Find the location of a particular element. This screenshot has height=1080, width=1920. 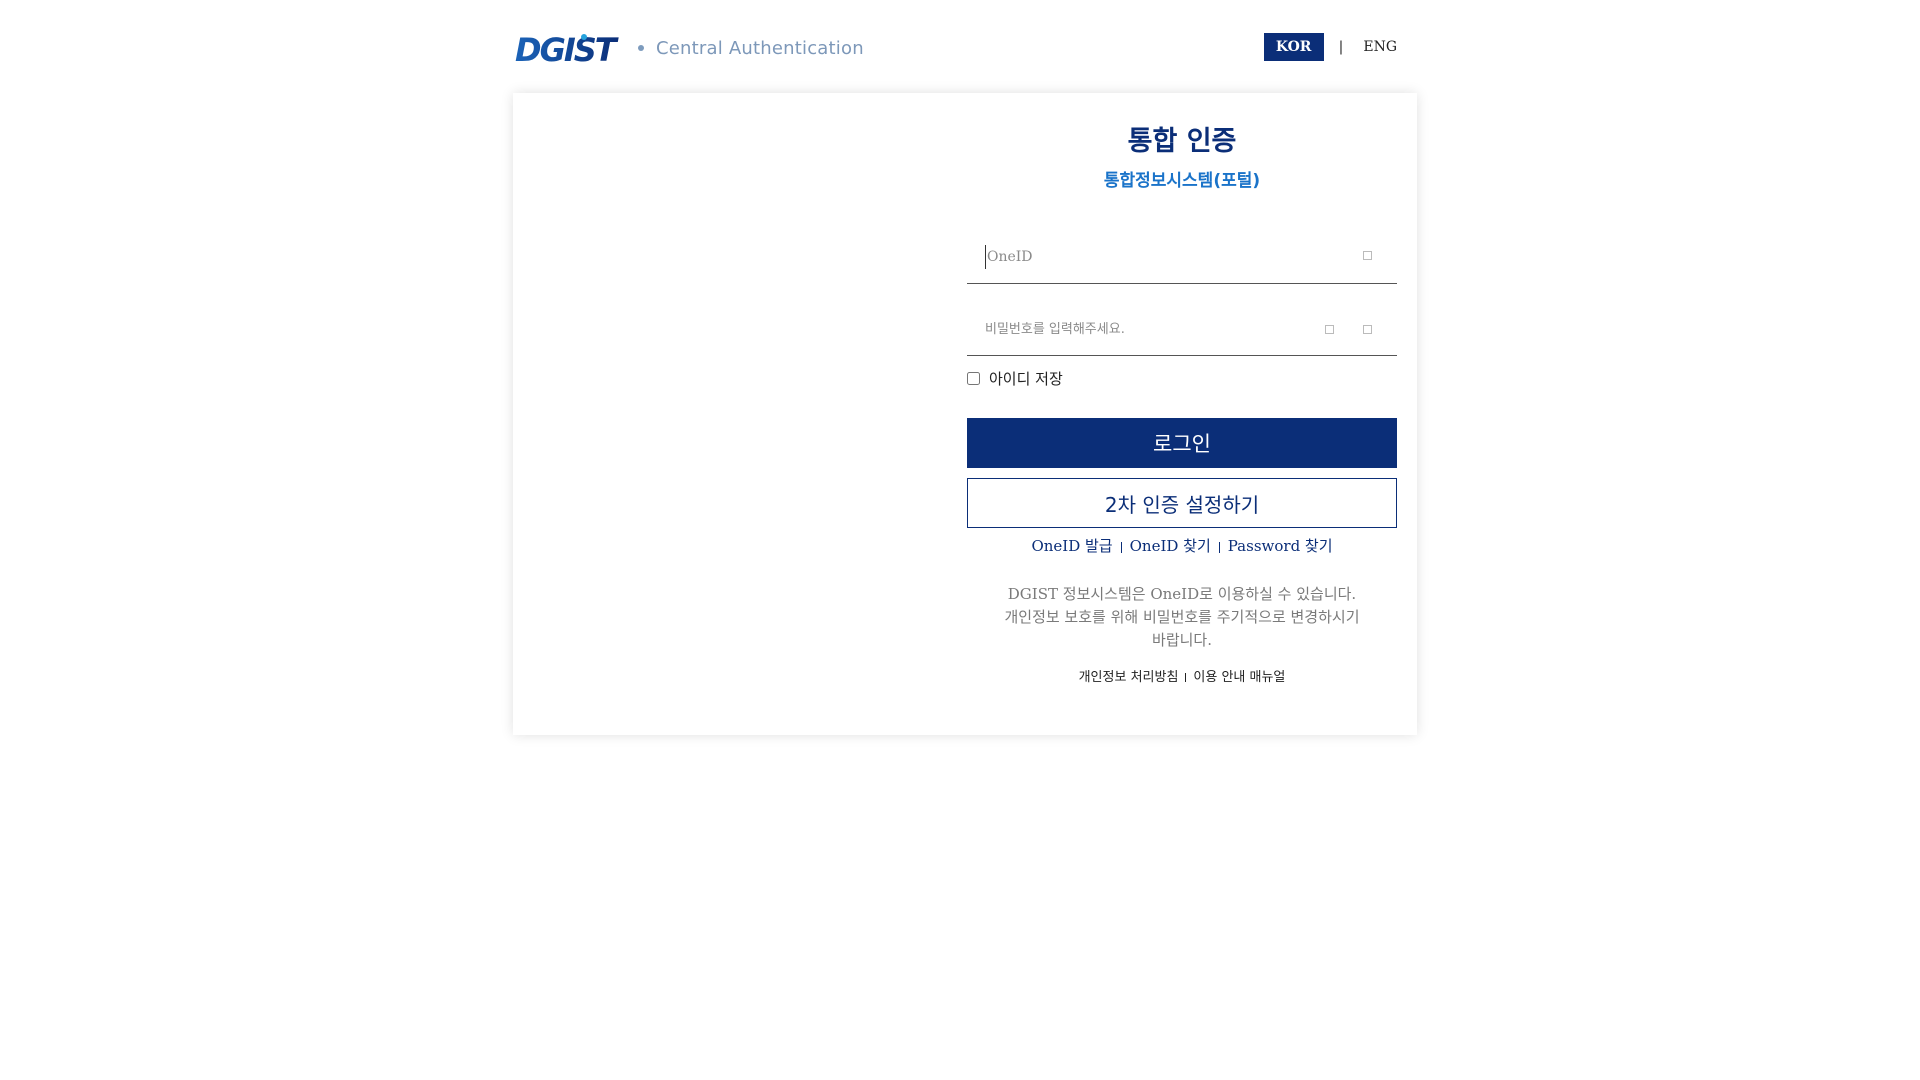

remember-id-checkbox is located at coordinates (973, 378).